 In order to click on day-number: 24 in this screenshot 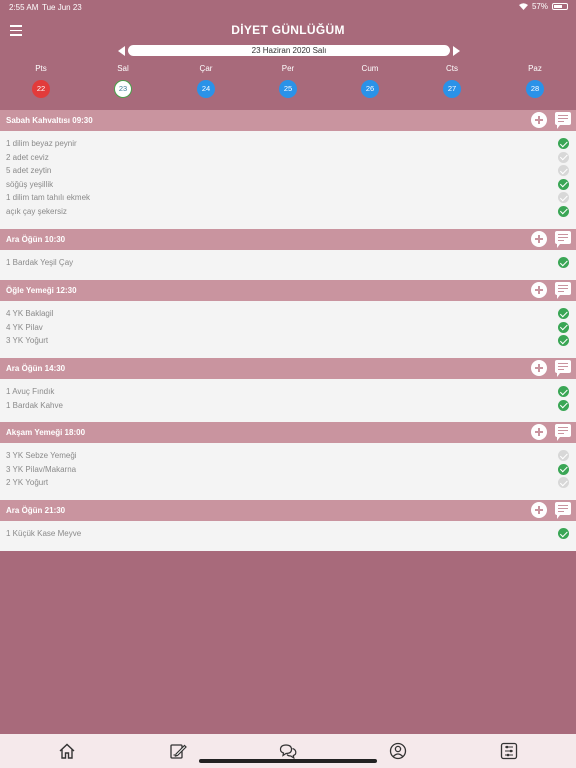, I will do `click(206, 89)`.